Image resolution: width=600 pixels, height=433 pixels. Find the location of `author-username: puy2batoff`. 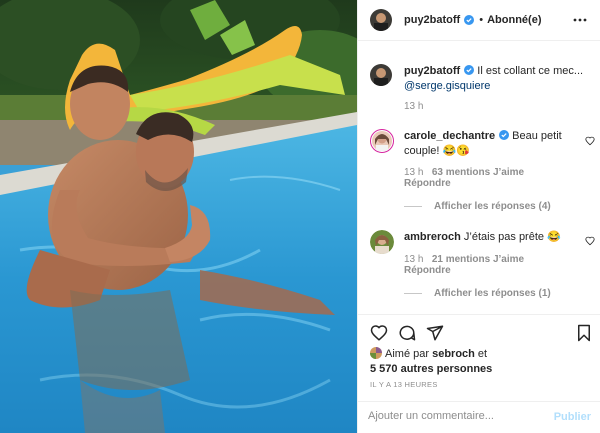

author-username: puy2batoff is located at coordinates (432, 20).